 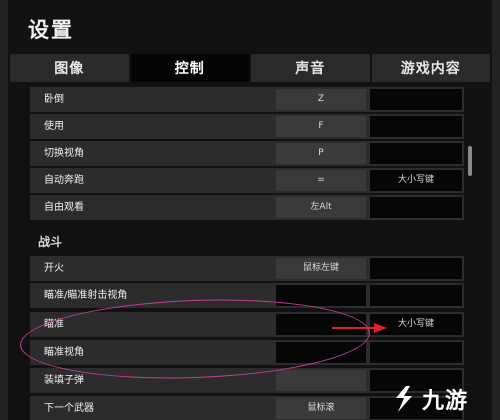 I want to click on row-label: 自由观看, so click(x=64, y=207).